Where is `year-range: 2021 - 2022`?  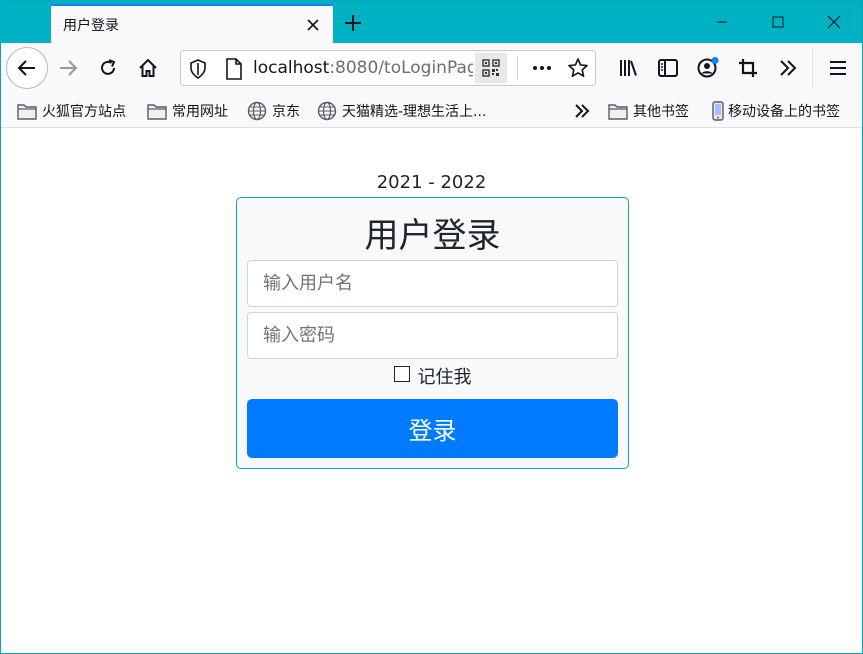
year-range: 2021 - 2022 is located at coordinates (431, 182).